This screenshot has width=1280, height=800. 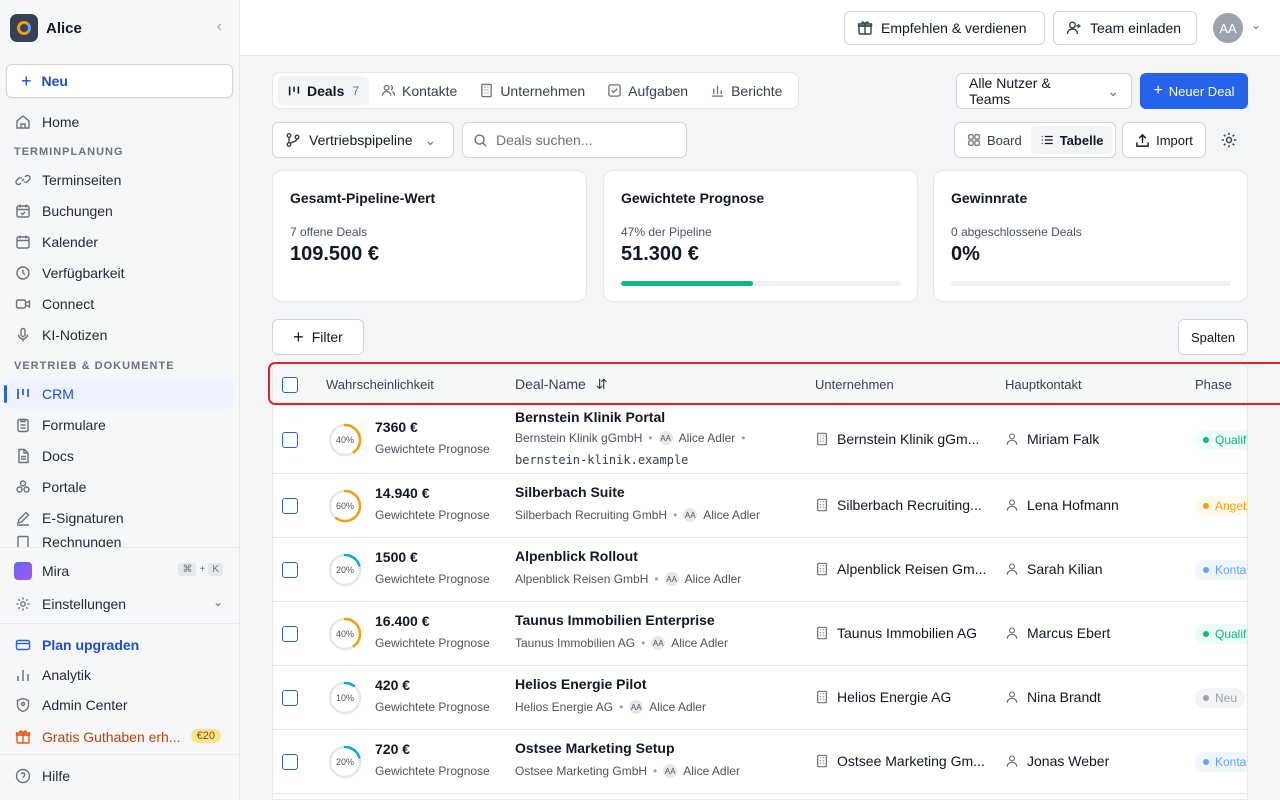 I want to click on sidebar-item-terminseiten: Terminseiten, so click(x=119, y=180).